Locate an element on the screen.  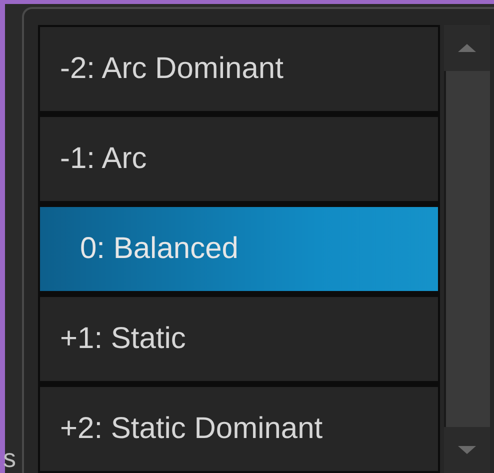
scroll-down-button is located at coordinates (467, 450).